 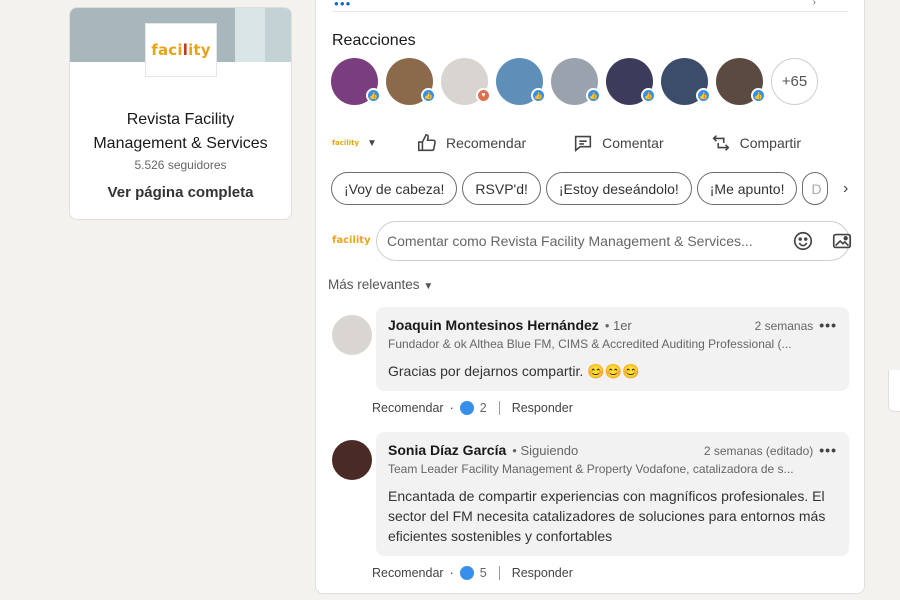 What do you see at coordinates (483, 573) in the screenshot?
I see `like-count: 5` at bounding box center [483, 573].